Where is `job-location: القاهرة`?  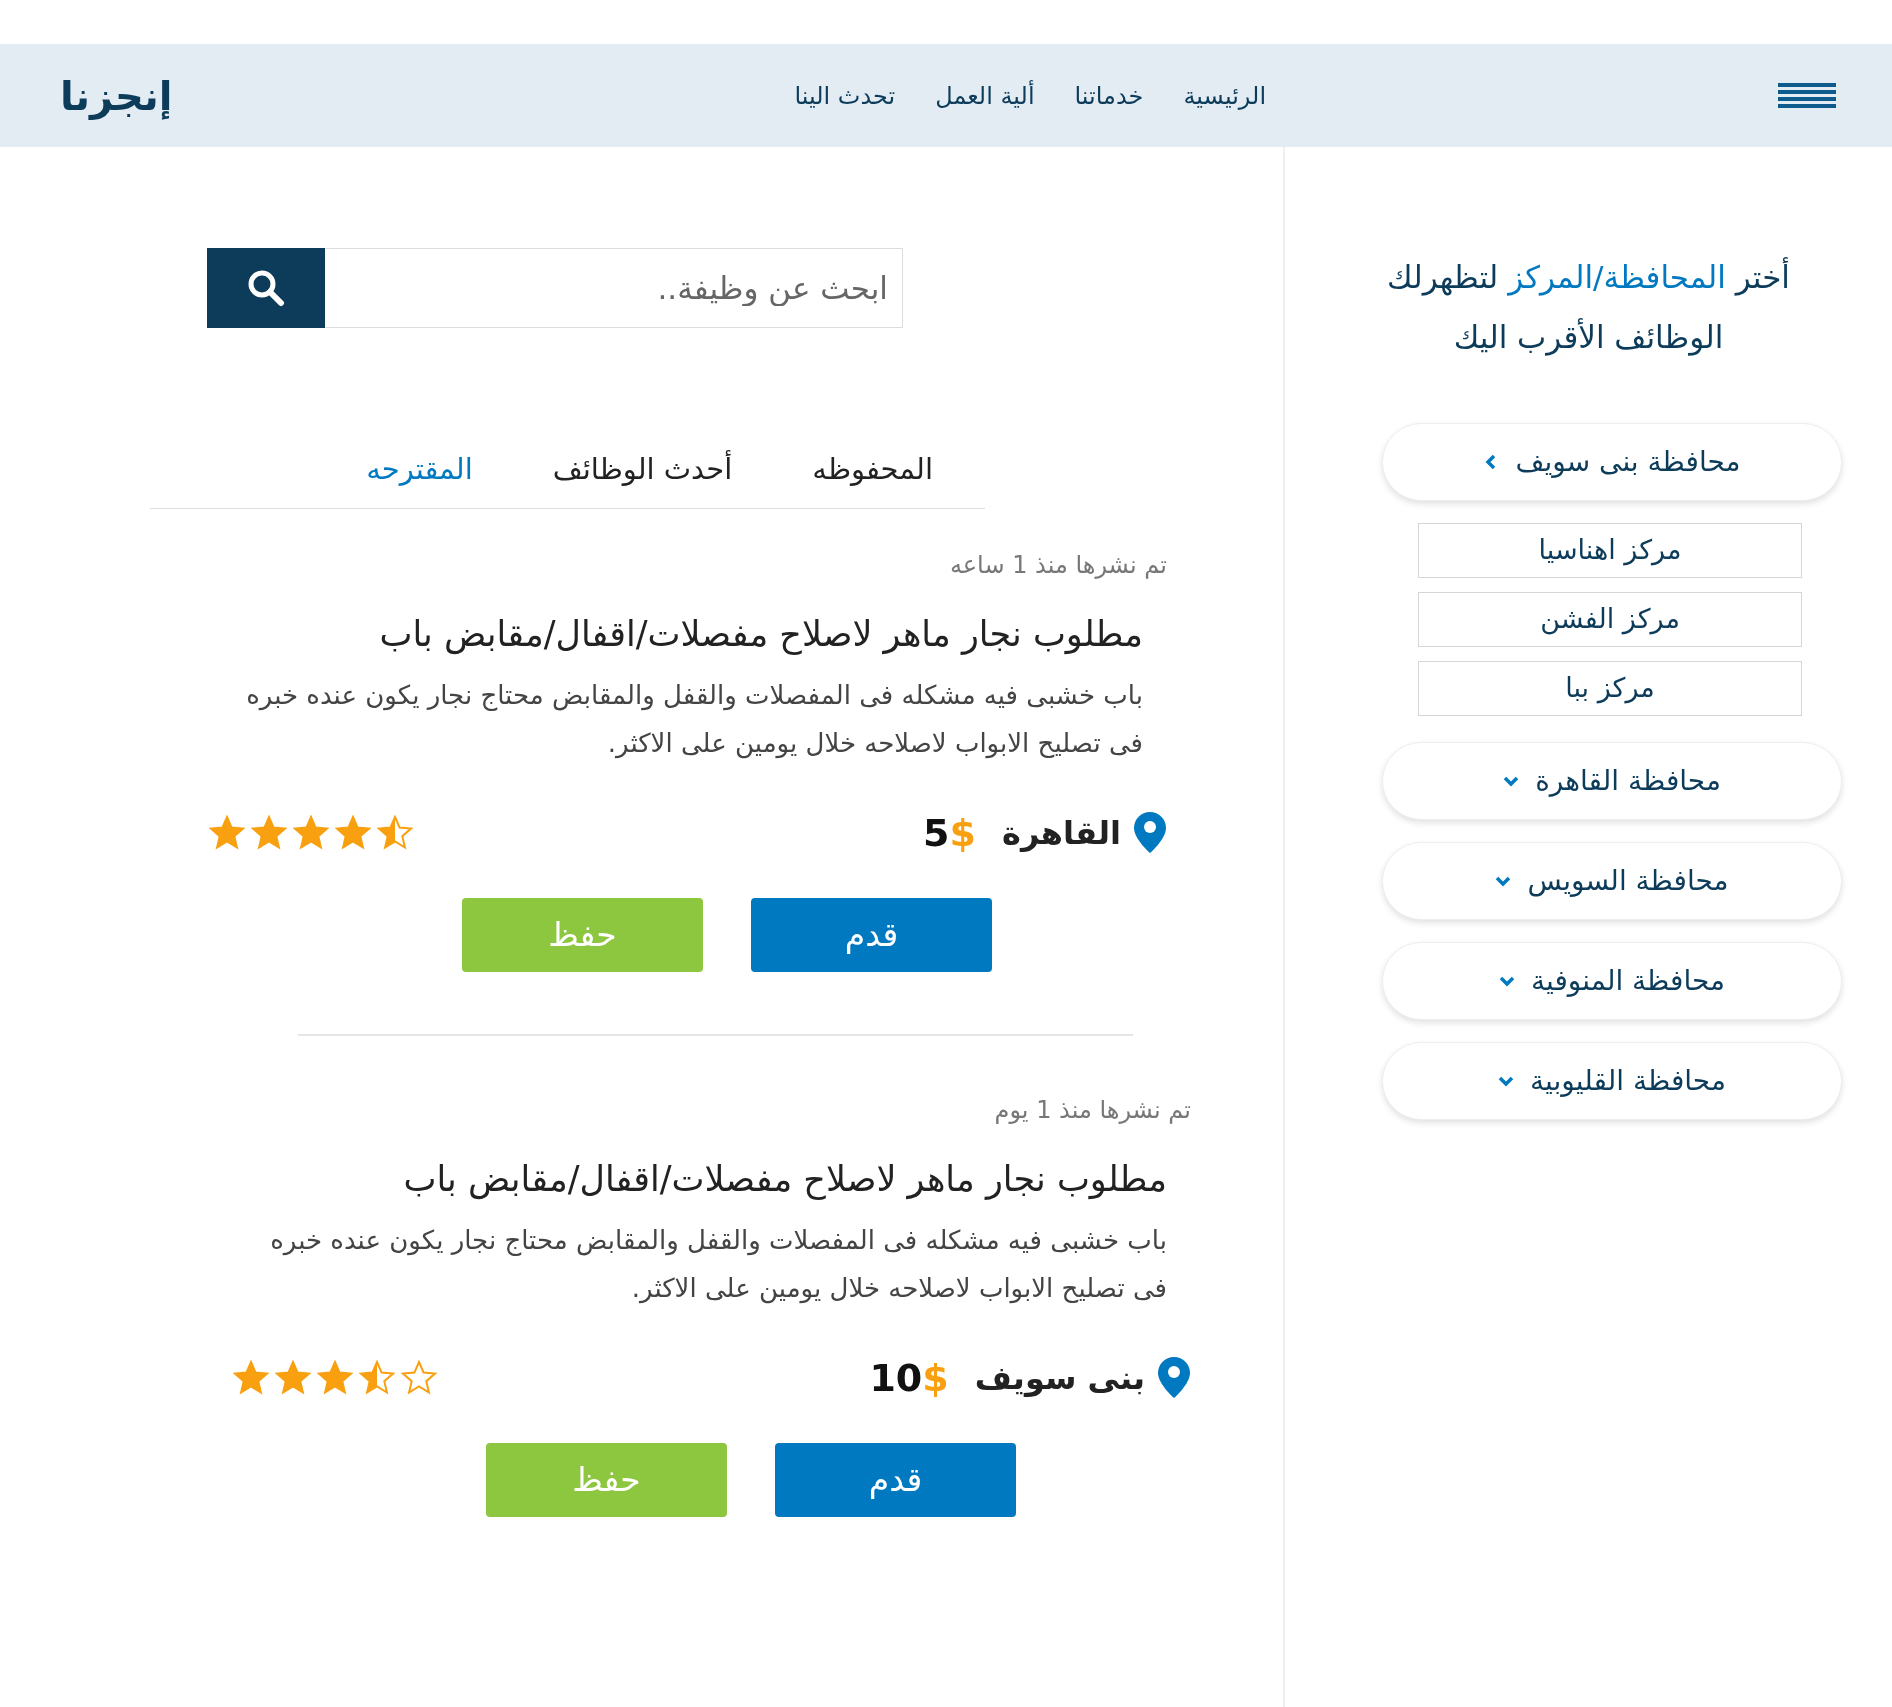 job-location: القاهرة is located at coordinates (1061, 833).